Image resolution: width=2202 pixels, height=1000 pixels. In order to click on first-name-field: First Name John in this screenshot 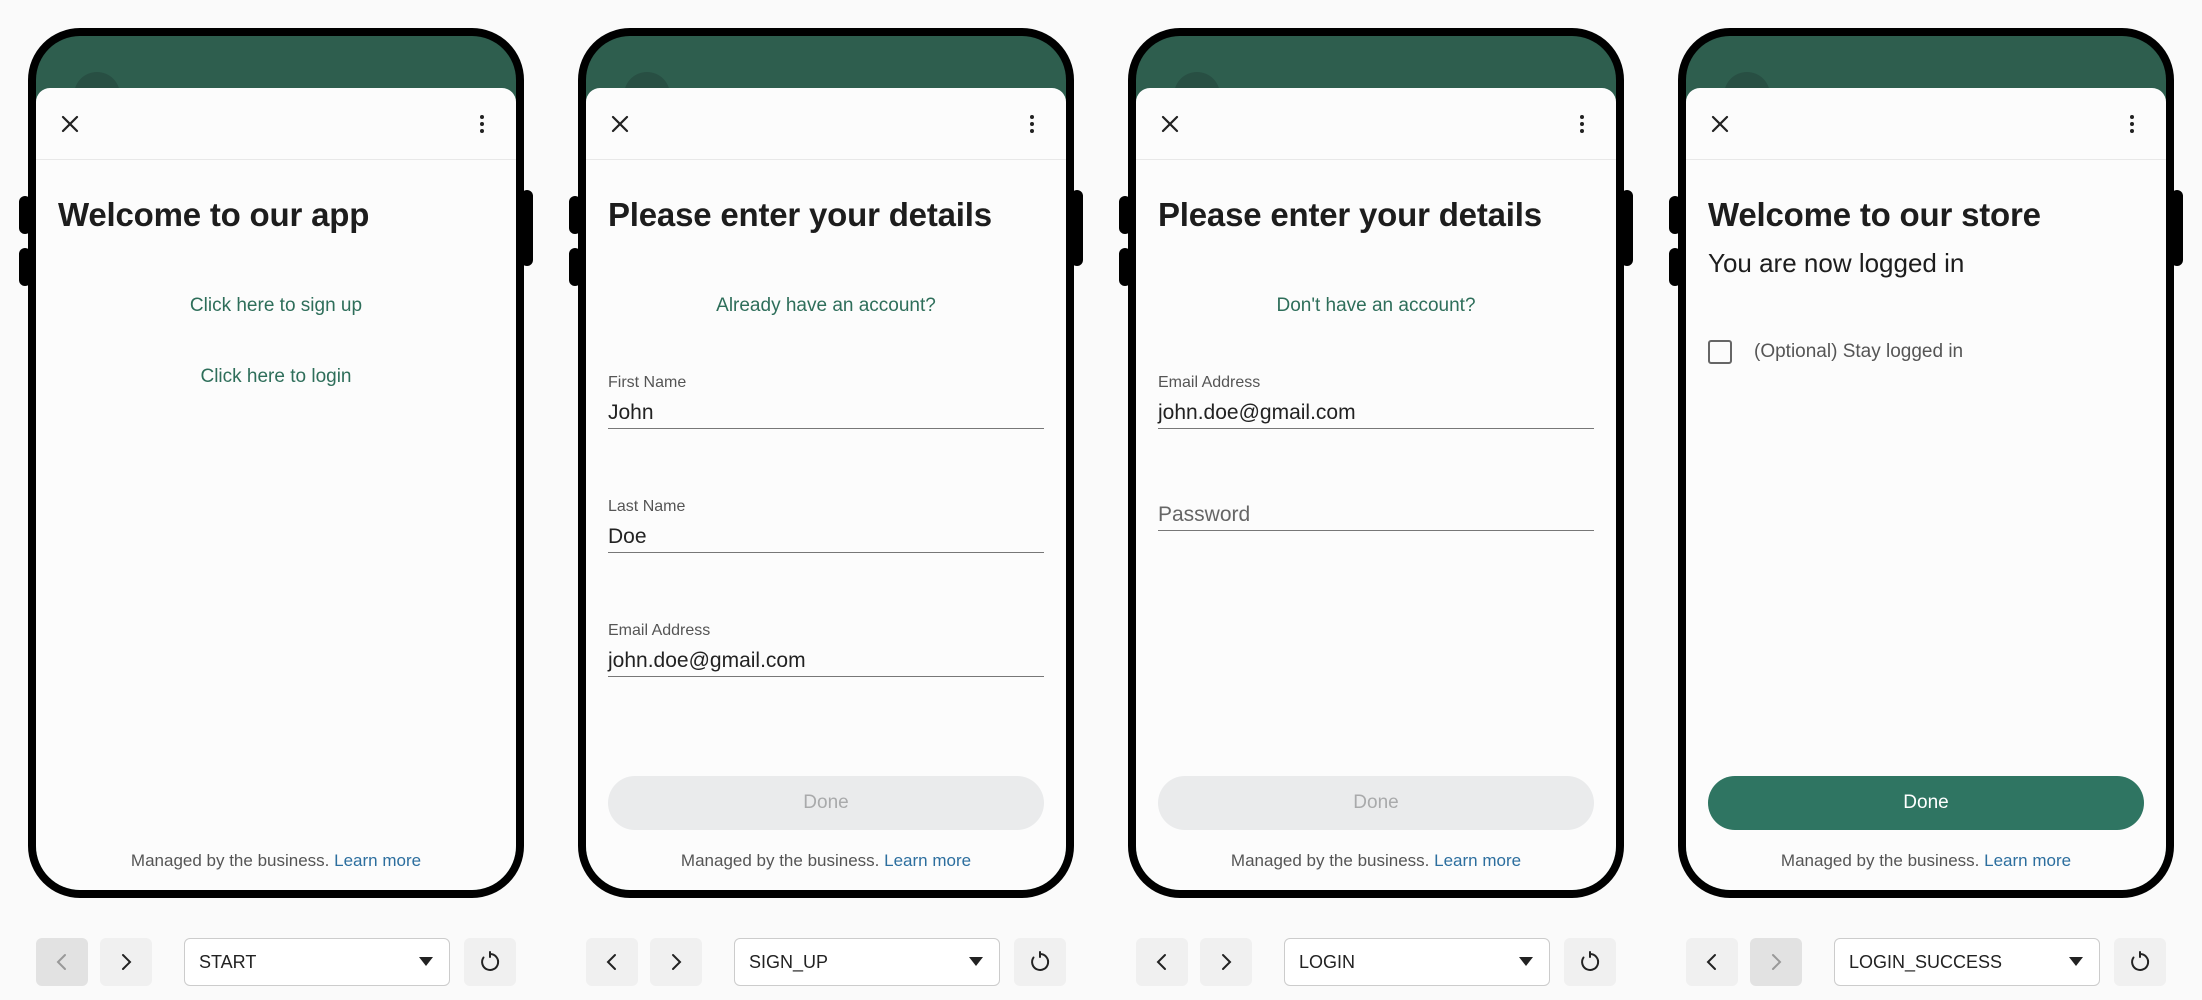, I will do `click(826, 401)`.